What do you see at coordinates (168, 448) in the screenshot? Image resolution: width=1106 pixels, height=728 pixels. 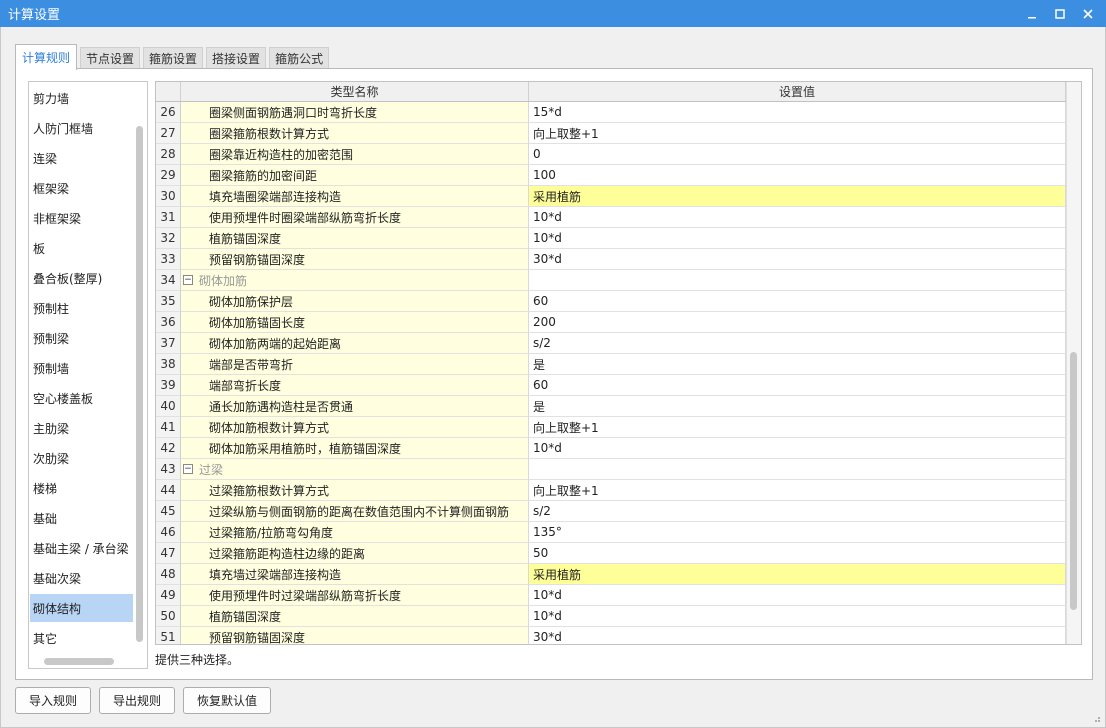 I see `row-number: 42` at bounding box center [168, 448].